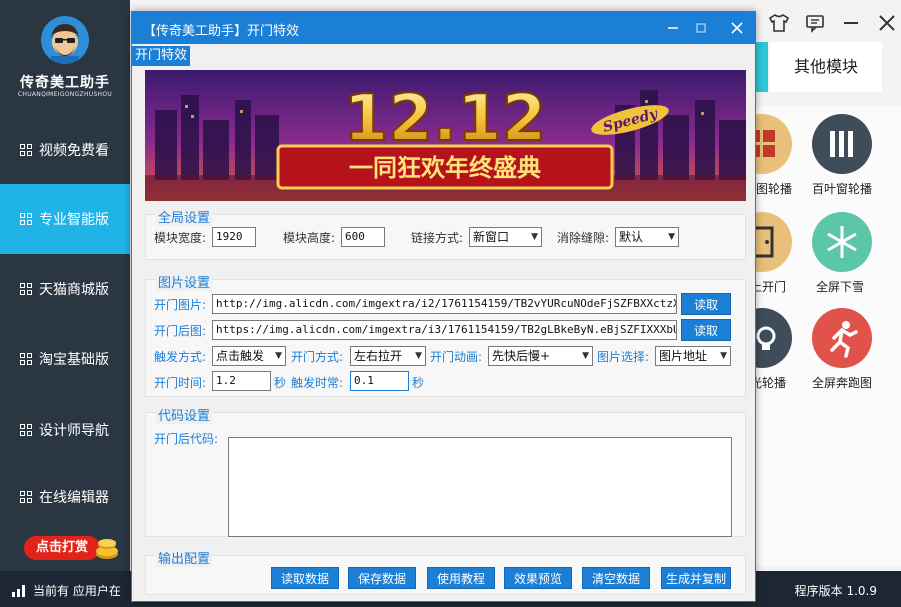 The width and height of the screenshot is (901, 607). I want to click on other-module-tab: 其他模块, so click(826, 67).